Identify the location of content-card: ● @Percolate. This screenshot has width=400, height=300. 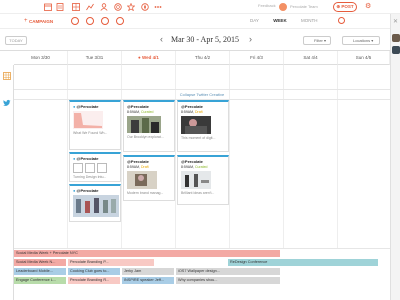
(95, 203).